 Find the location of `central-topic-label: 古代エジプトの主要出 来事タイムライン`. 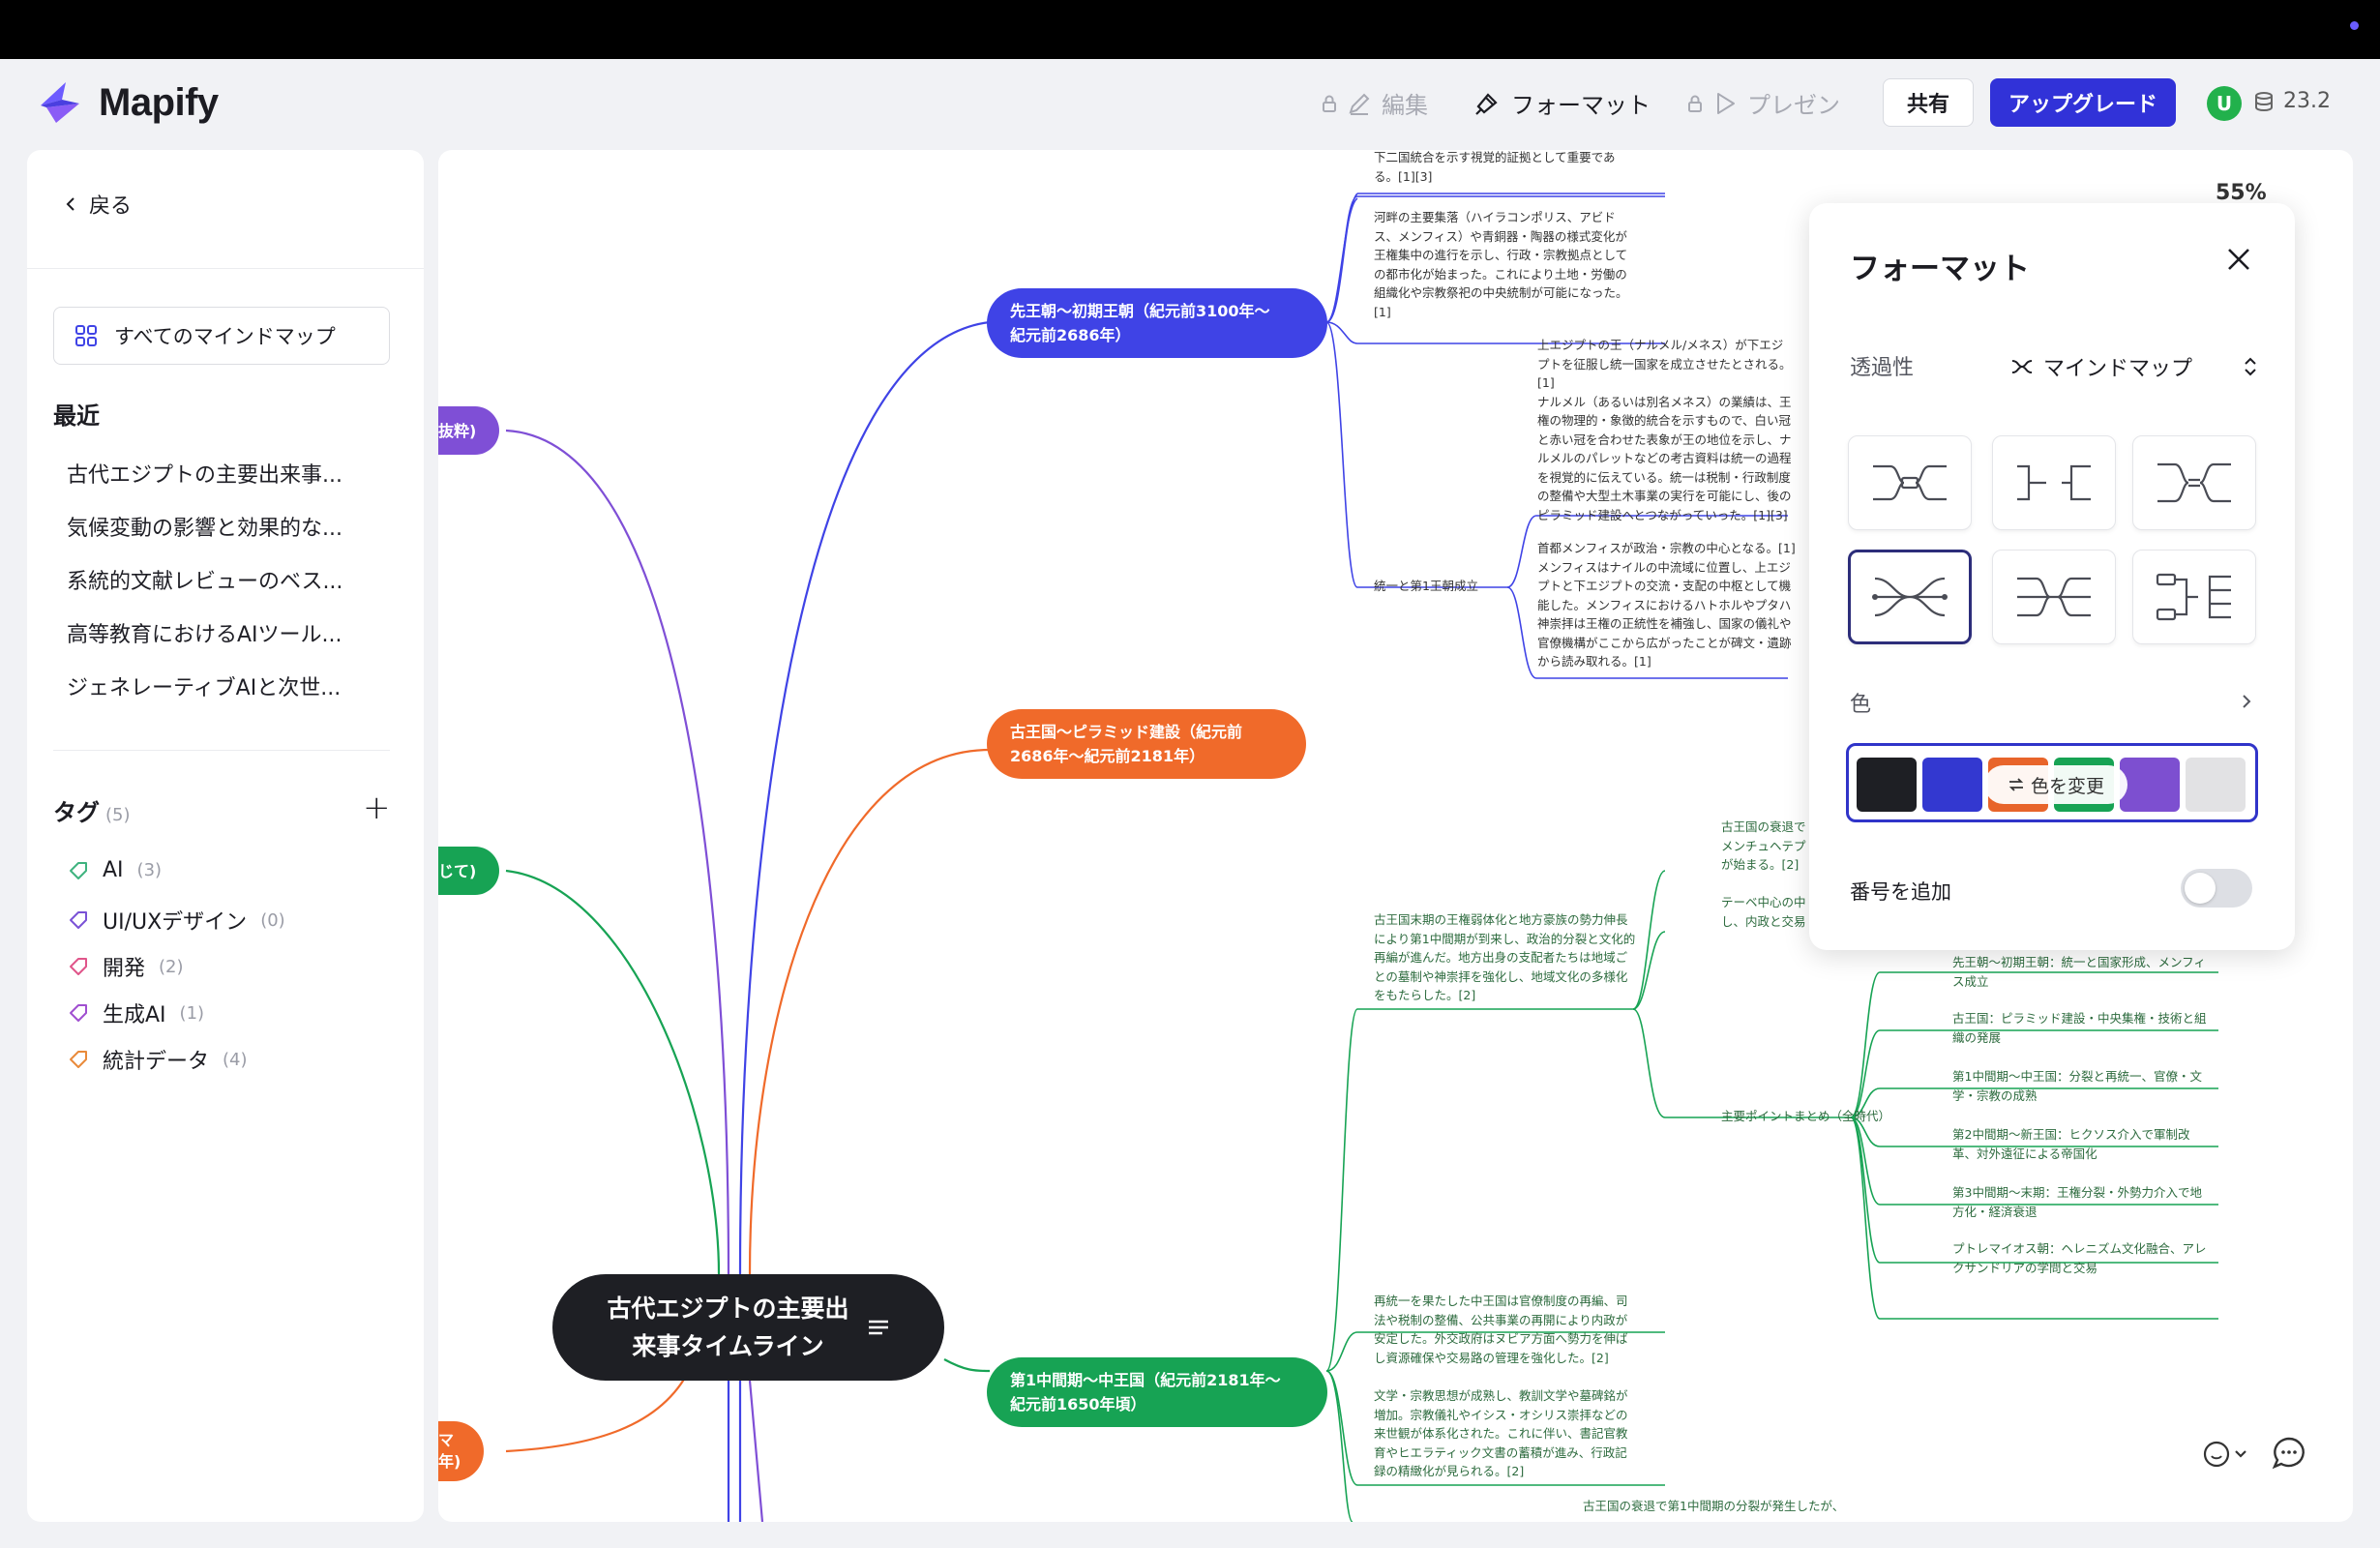

central-topic-label: 古代エジプトの主要出 来事タイムライン is located at coordinates (728, 1327).